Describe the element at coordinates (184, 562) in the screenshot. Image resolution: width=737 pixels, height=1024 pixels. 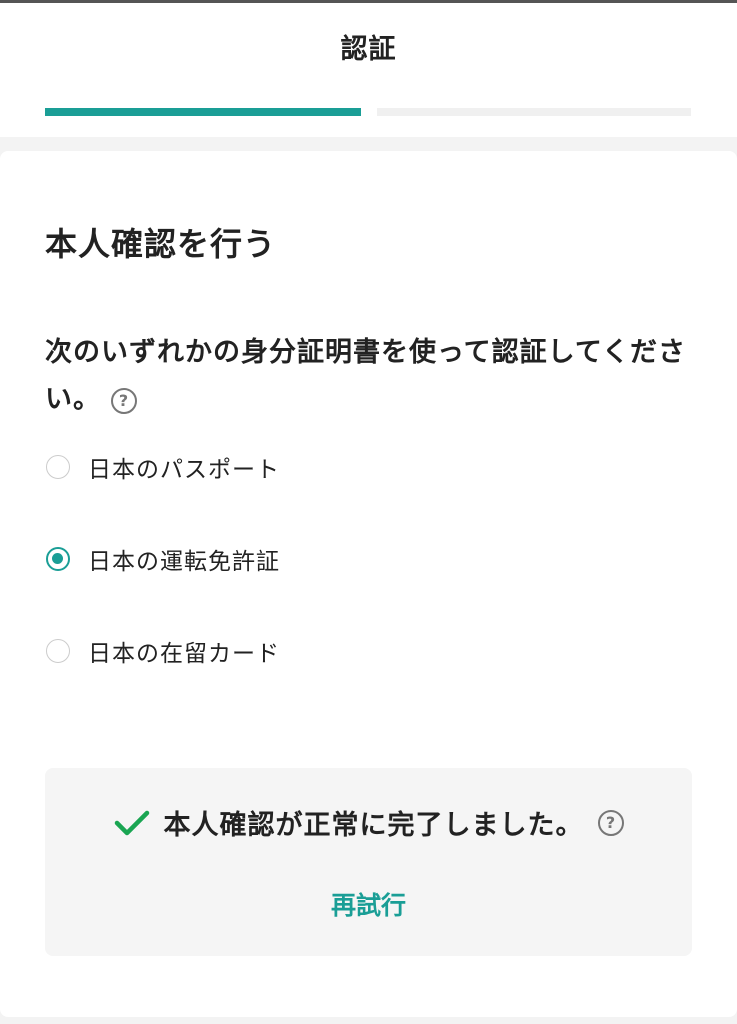
I see `radio-label: 日本の運転免許証` at that location.